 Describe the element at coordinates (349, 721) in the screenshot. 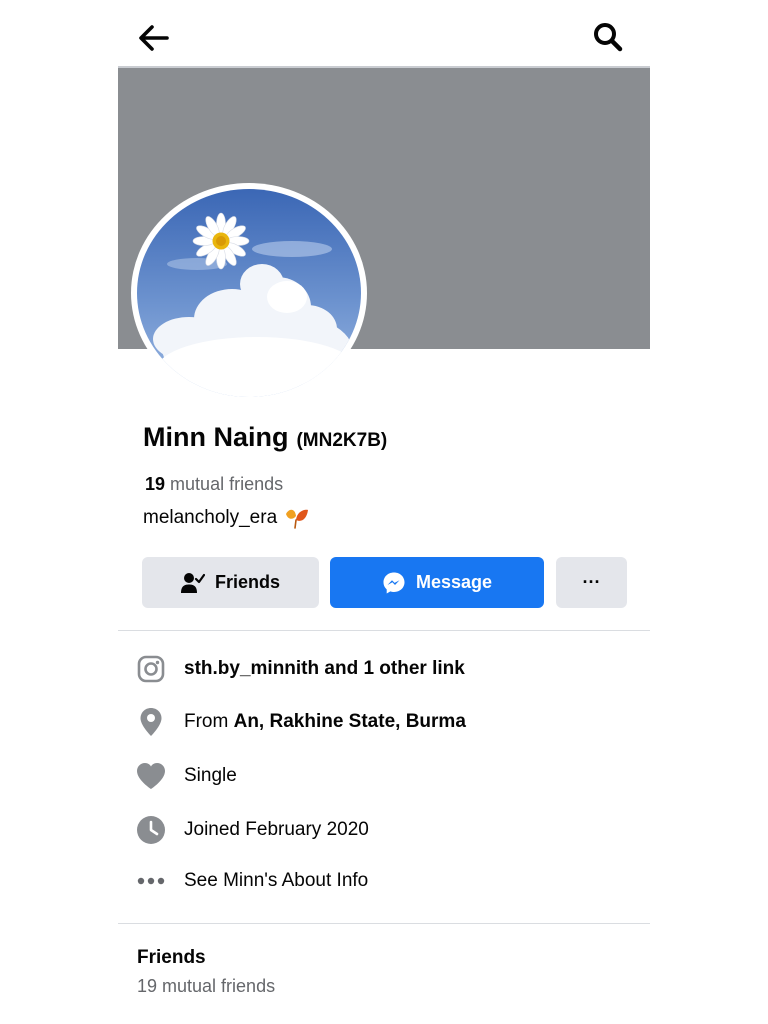

I see `from-place: An, Rakhine State, Burma` at that location.